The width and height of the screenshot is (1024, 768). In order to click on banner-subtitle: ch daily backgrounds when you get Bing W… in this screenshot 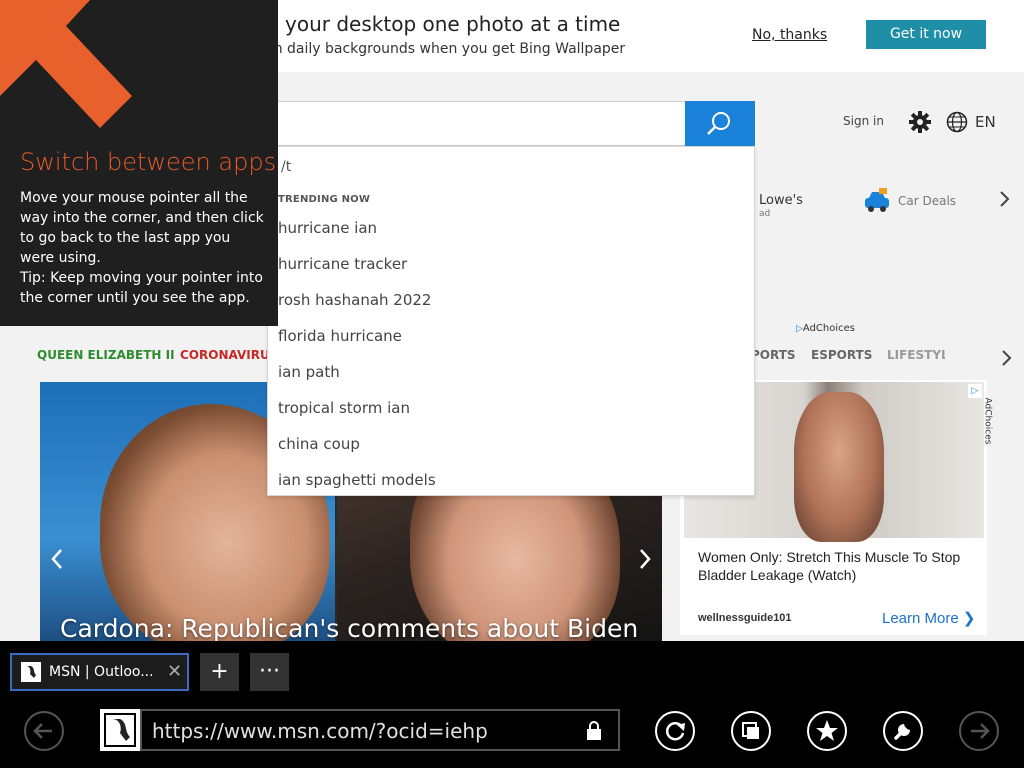, I will do `click(446, 49)`.